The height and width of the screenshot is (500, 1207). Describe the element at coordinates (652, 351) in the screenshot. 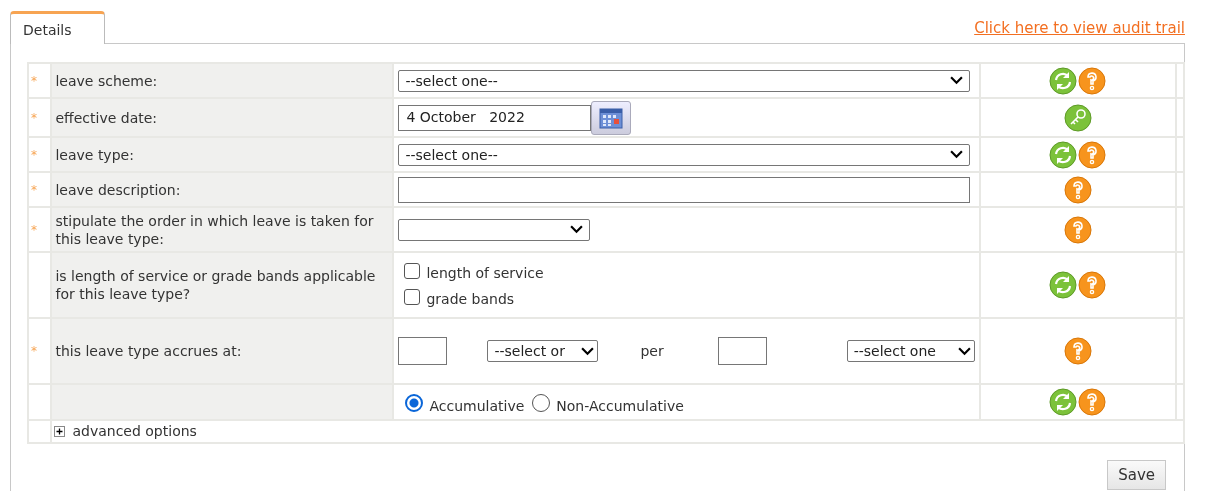

I see `per-label: per` at that location.